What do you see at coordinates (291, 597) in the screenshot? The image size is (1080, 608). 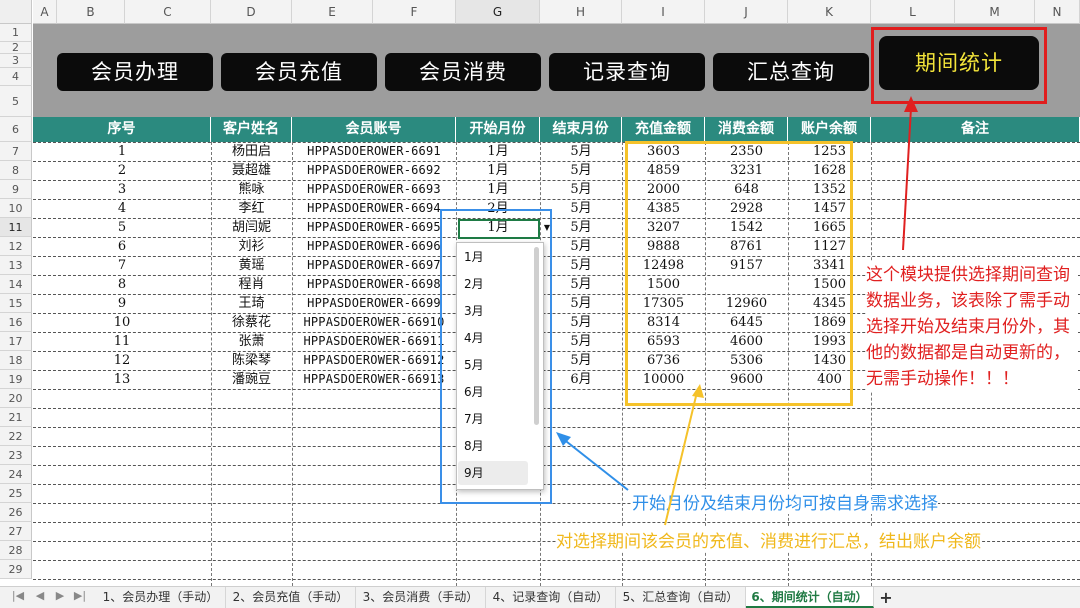 I see `sheet-tab-member-recharge: 2、会员充值（手动）` at bounding box center [291, 597].